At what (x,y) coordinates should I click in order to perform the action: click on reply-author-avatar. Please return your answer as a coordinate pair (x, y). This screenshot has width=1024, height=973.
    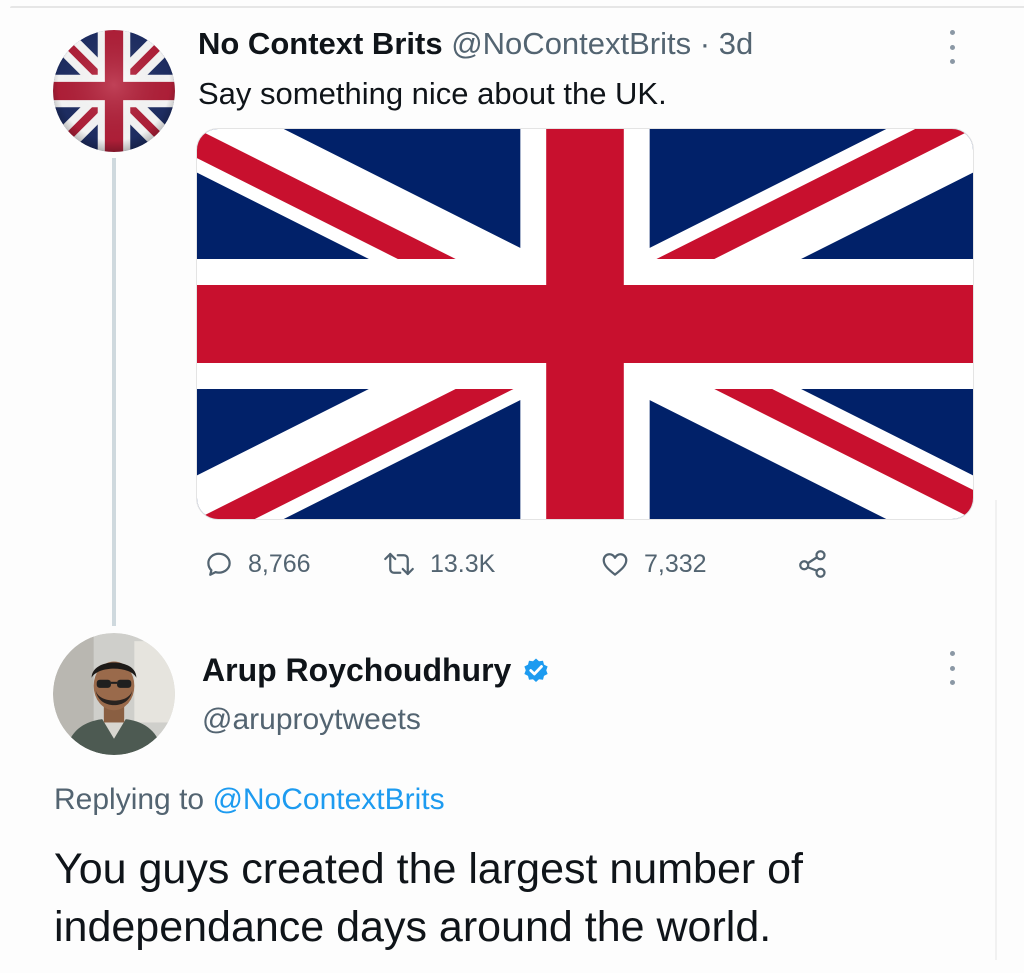
    Looking at the image, I should click on (114, 694).